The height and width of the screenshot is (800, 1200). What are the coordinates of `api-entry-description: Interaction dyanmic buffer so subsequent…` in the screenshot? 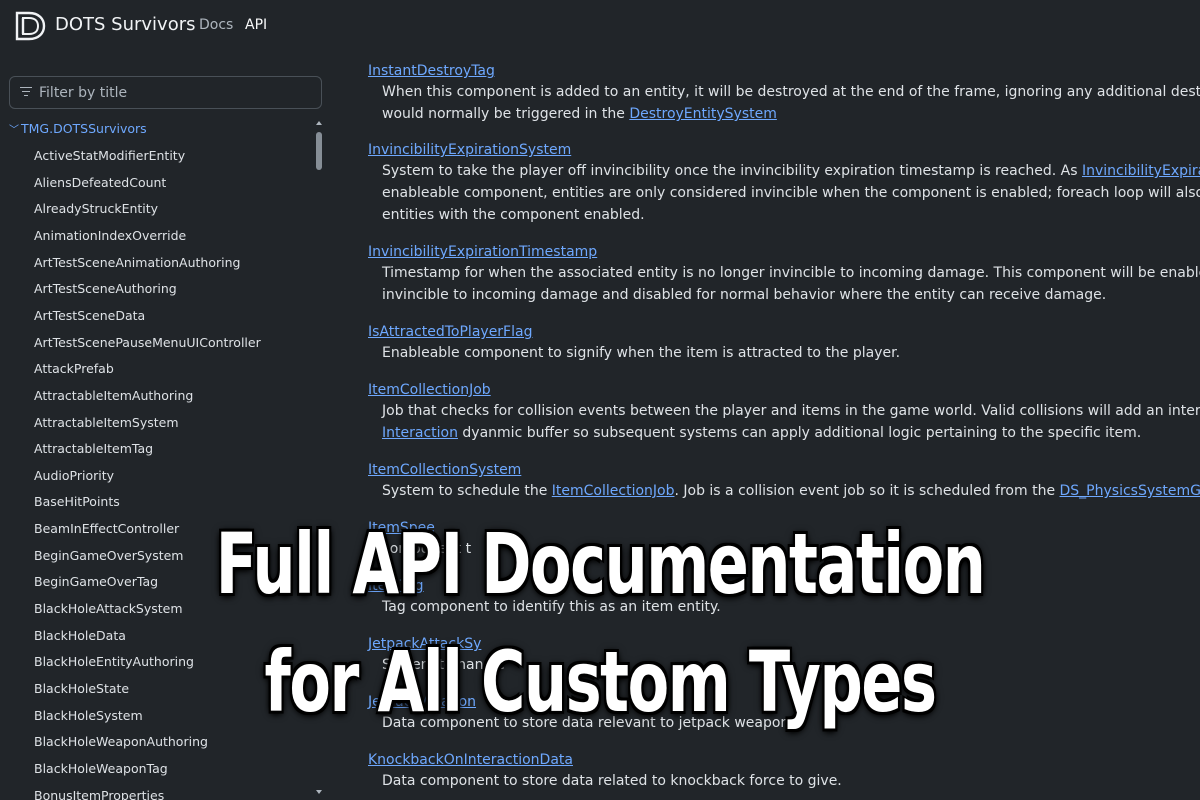 It's located at (791, 433).